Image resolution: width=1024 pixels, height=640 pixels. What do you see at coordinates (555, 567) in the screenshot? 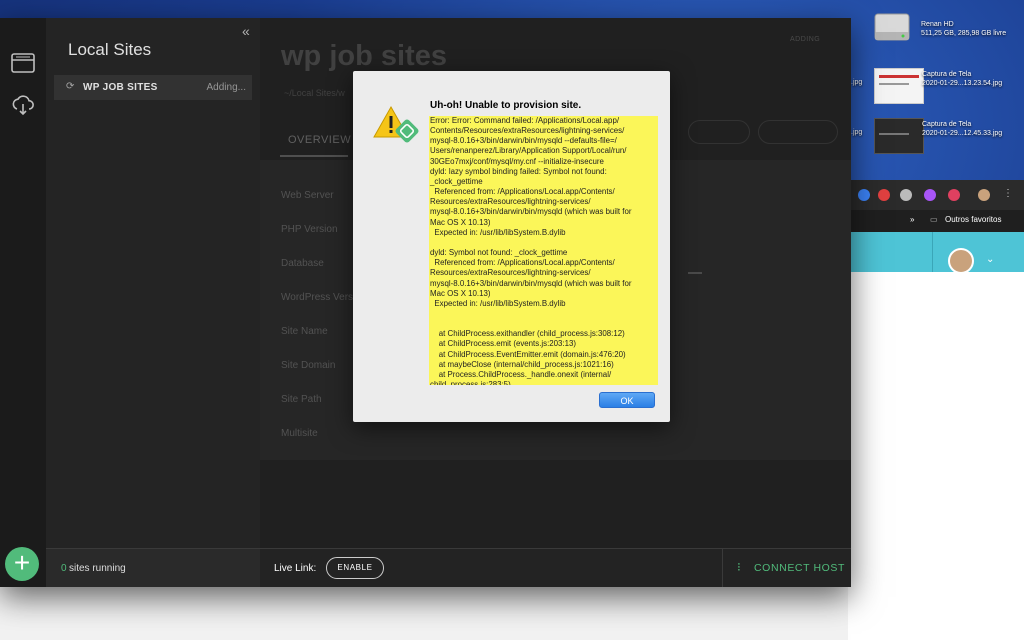
I see `main-footer: Live Link: ENABLE ⁝ CONNECT HOST` at bounding box center [555, 567].